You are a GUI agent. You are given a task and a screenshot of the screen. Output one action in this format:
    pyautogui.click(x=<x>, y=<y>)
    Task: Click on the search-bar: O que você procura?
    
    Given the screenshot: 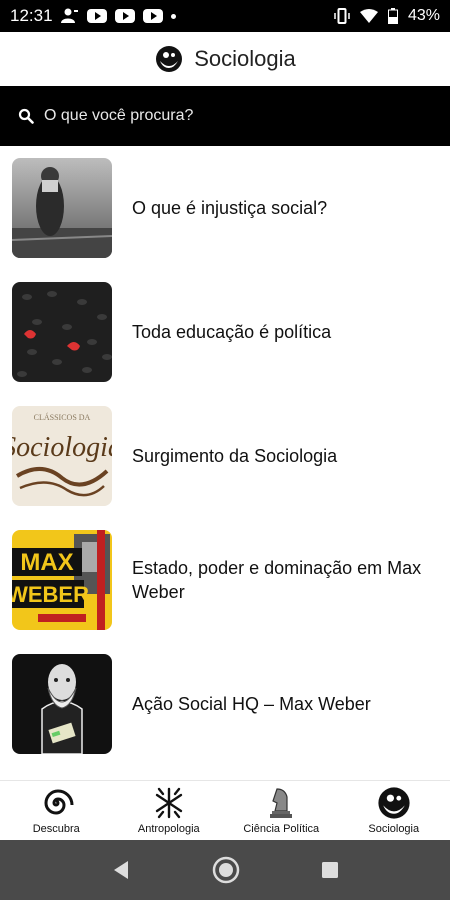 What is the action you would take?
    pyautogui.click(x=225, y=116)
    